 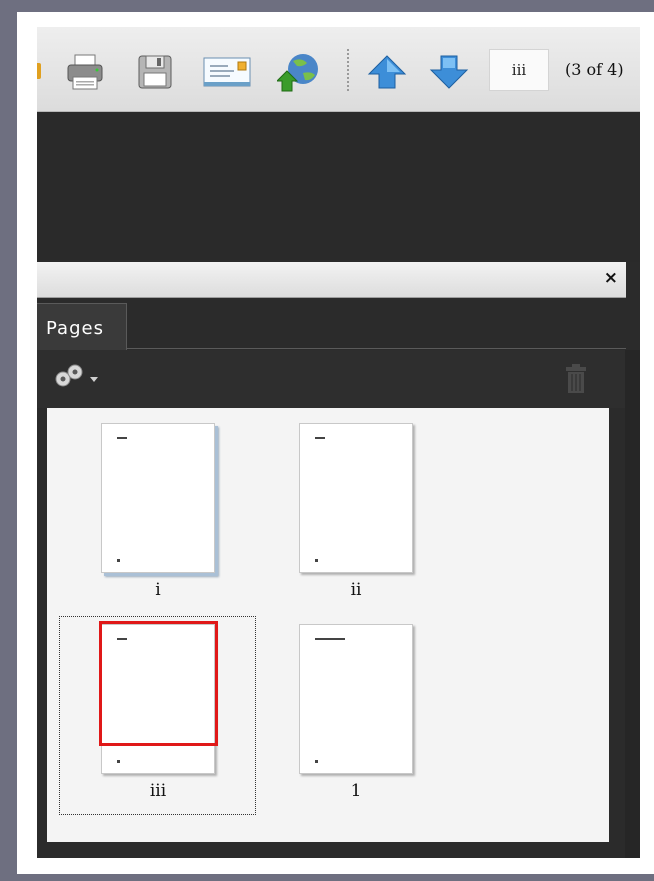 What do you see at coordinates (356, 590) in the screenshot?
I see `page-label: ii` at bounding box center [356, 590].